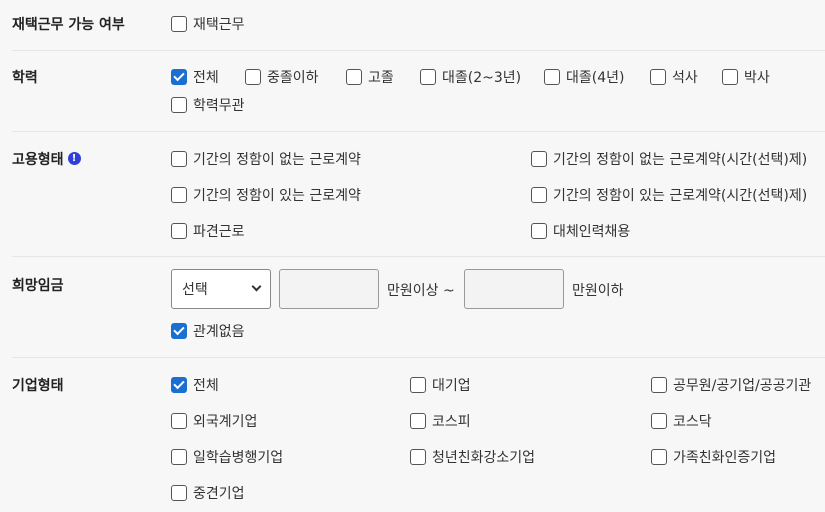 This screenshot has width=825, height=512. What do you see at coordinates (669, 195) in the screenshot?
I see `employment-option-contract-parttime: 기간의 정함이 있는 근로계약(시간(선택)제)` at bounding box center [669, 195].